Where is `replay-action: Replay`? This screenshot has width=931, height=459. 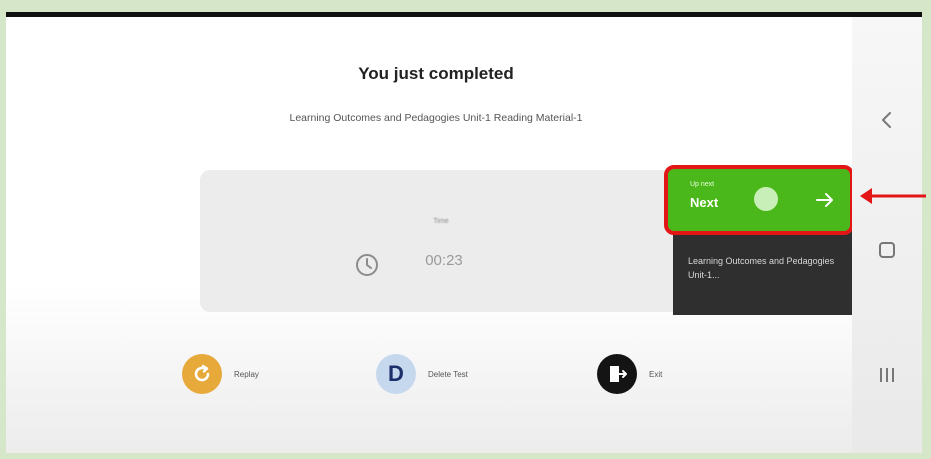
replay-action: Replay is located at coordinates (220, 374).